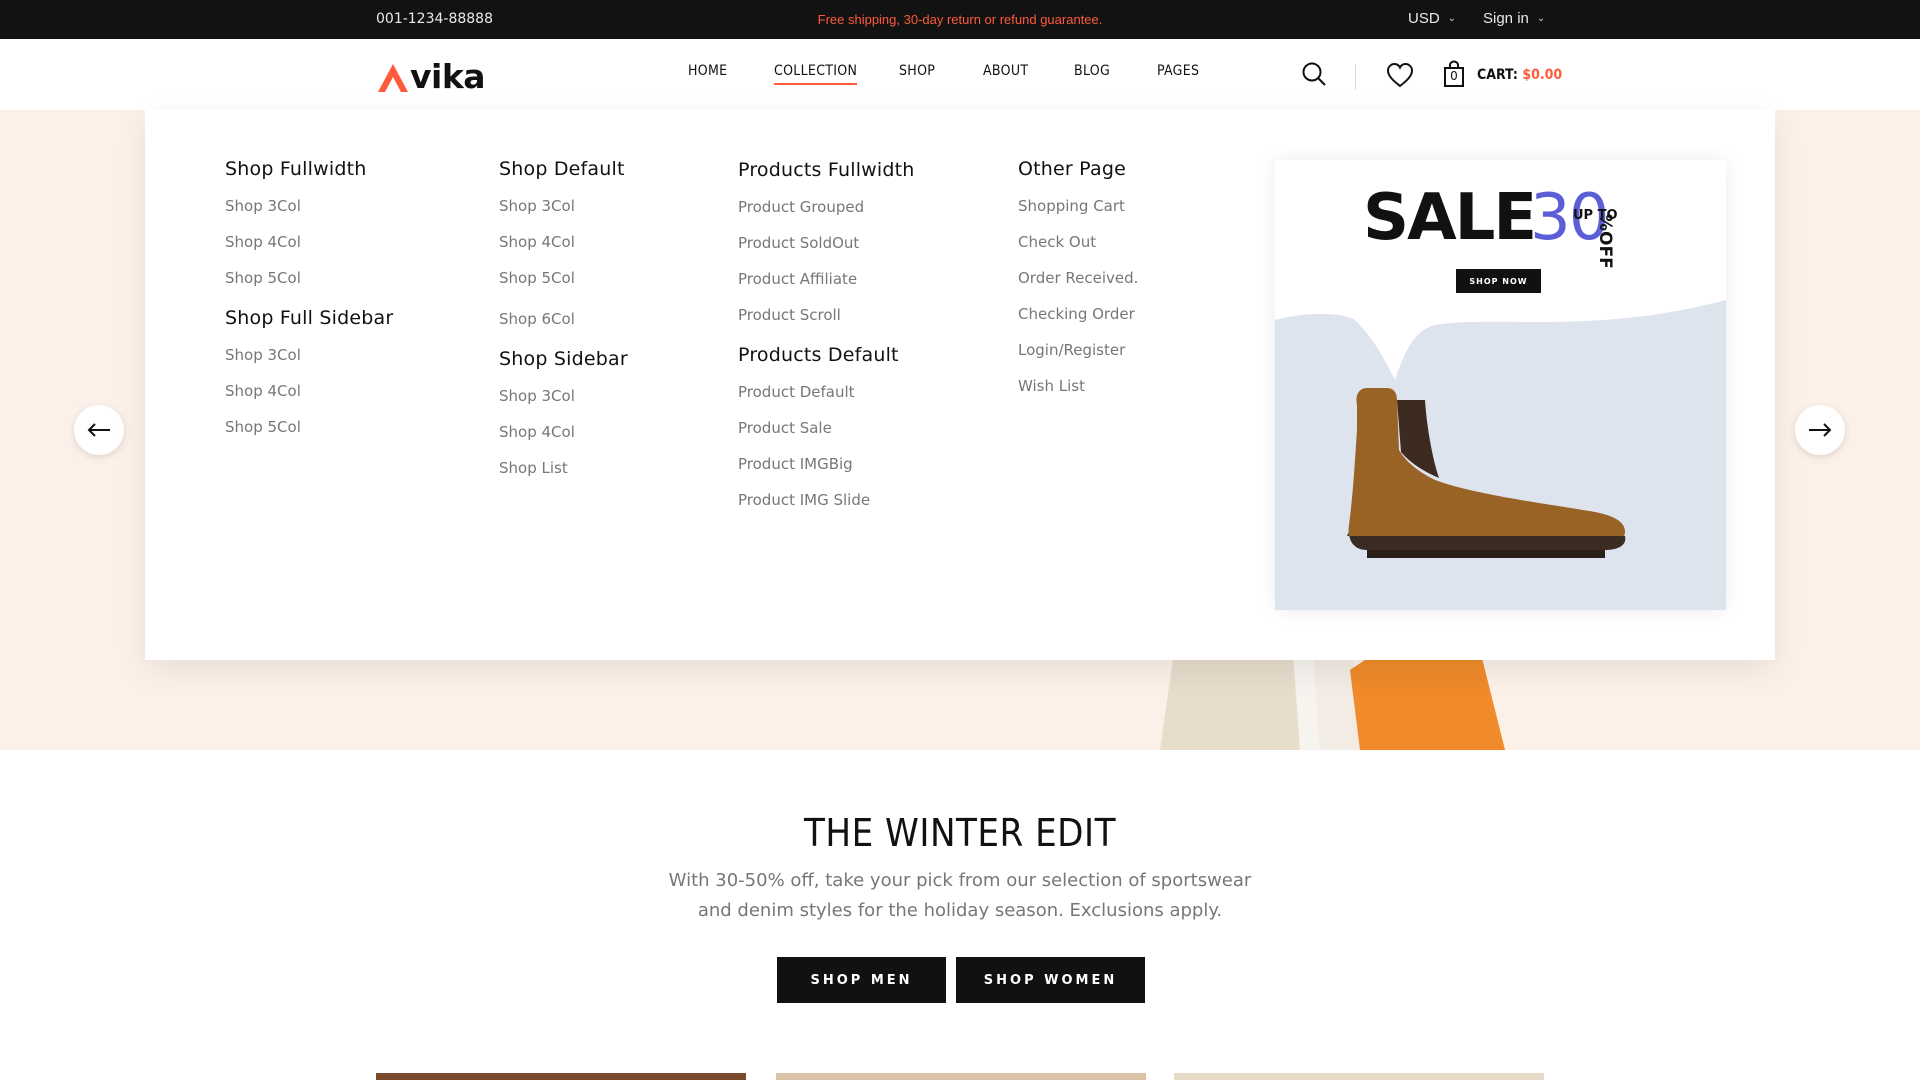  What do you see at coordinates (1355, 77) in the screenshot?
I see `header-divider` at bounding box center [1355, 77].